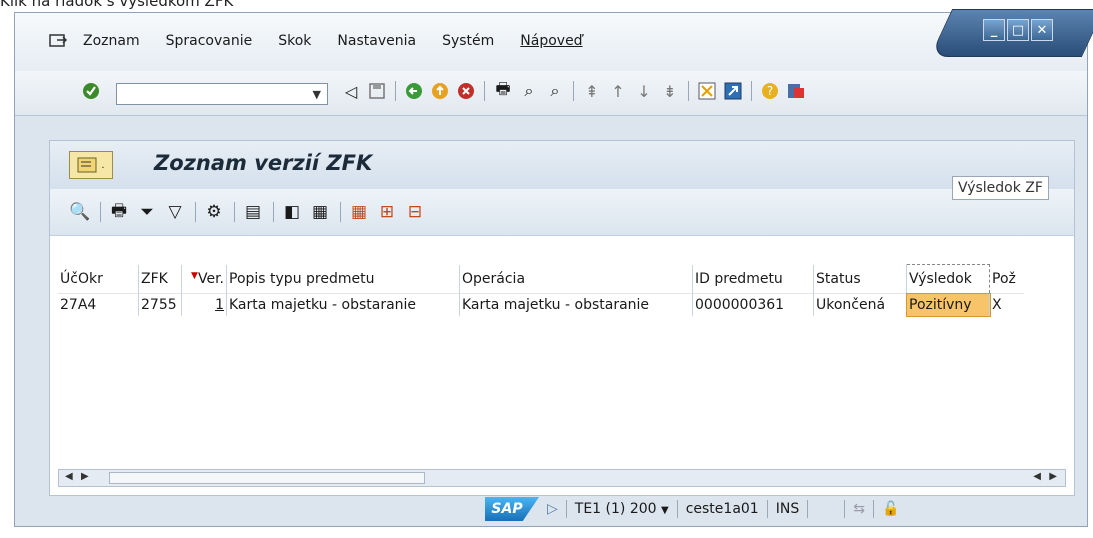 The width and height of the screenshot is (1093, 538). I want to click on system-menu-icon, so click(59, 41).